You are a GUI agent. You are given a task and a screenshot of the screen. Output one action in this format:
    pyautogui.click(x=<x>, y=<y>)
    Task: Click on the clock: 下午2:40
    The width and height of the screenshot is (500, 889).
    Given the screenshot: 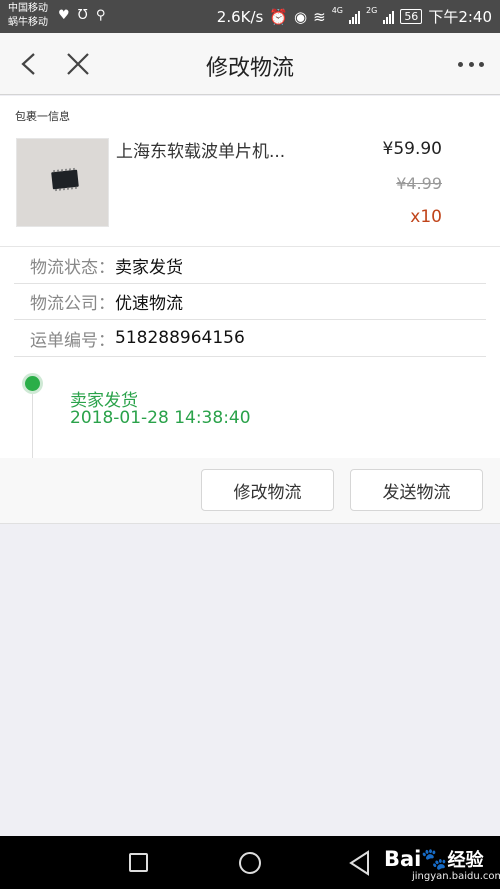 What is the action you would take?
    pyautogui.click(x=460, y=17)
    